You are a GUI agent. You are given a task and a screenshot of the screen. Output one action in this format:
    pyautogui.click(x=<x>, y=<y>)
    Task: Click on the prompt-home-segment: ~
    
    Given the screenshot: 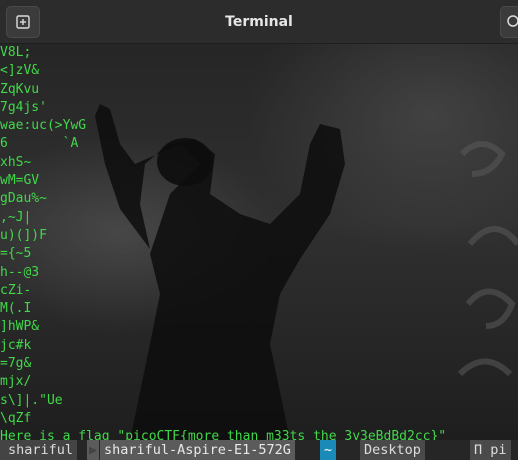 What is the action you would take?
    pyautogui.click(x=328, y=450)
    